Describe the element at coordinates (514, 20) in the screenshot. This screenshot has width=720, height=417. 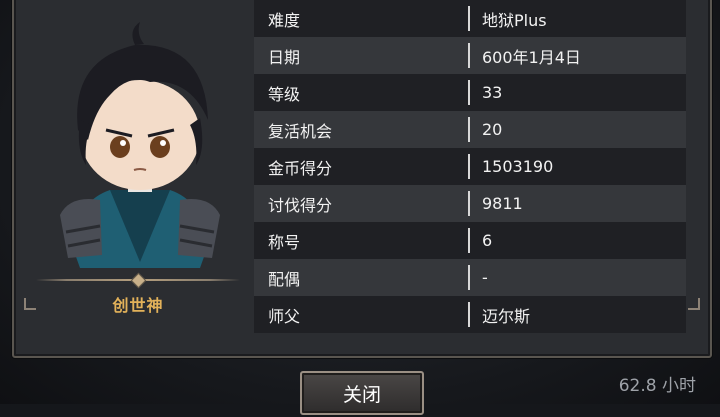
I see `stat-value: 地狱Plus` at that location.